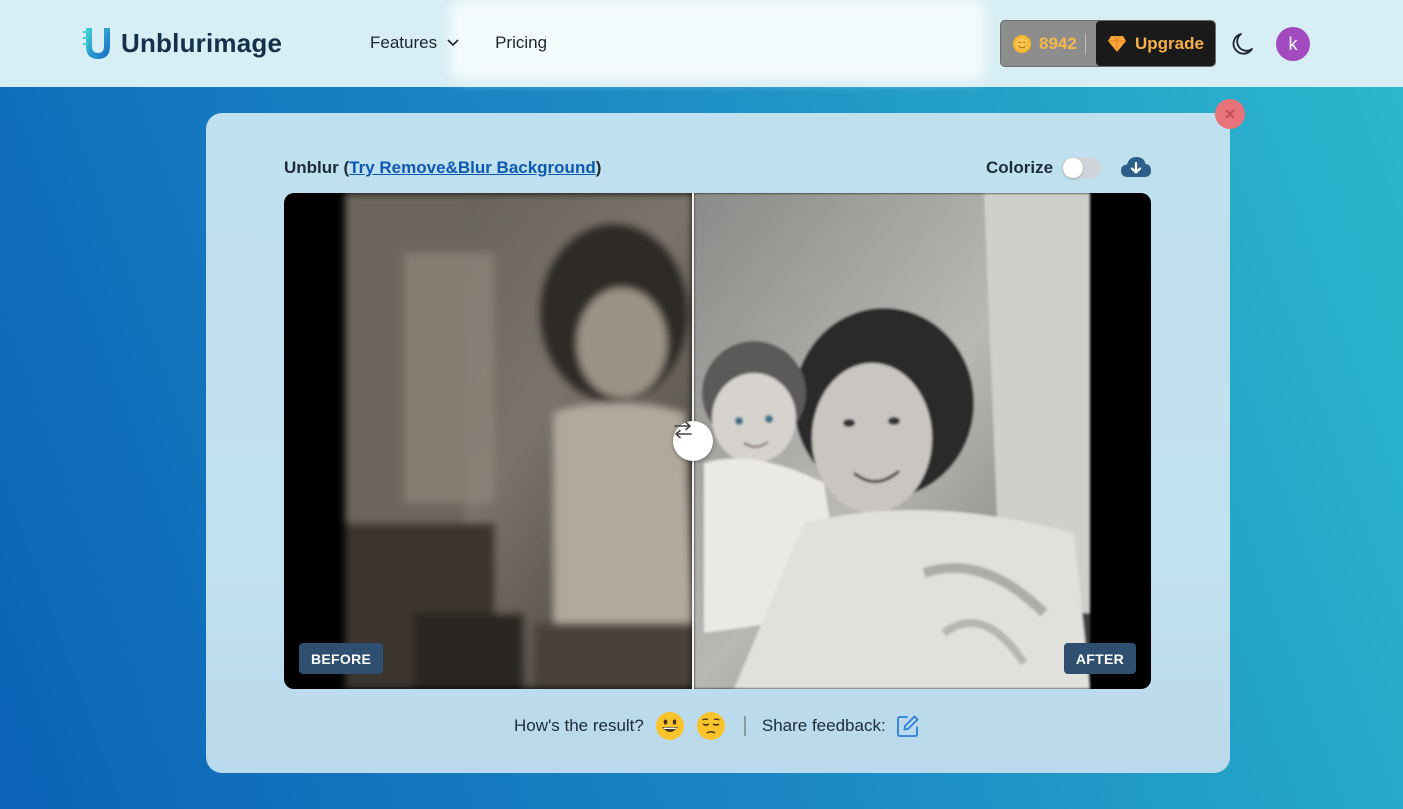  I want to click on toggle-knob, so click(1073, 168).